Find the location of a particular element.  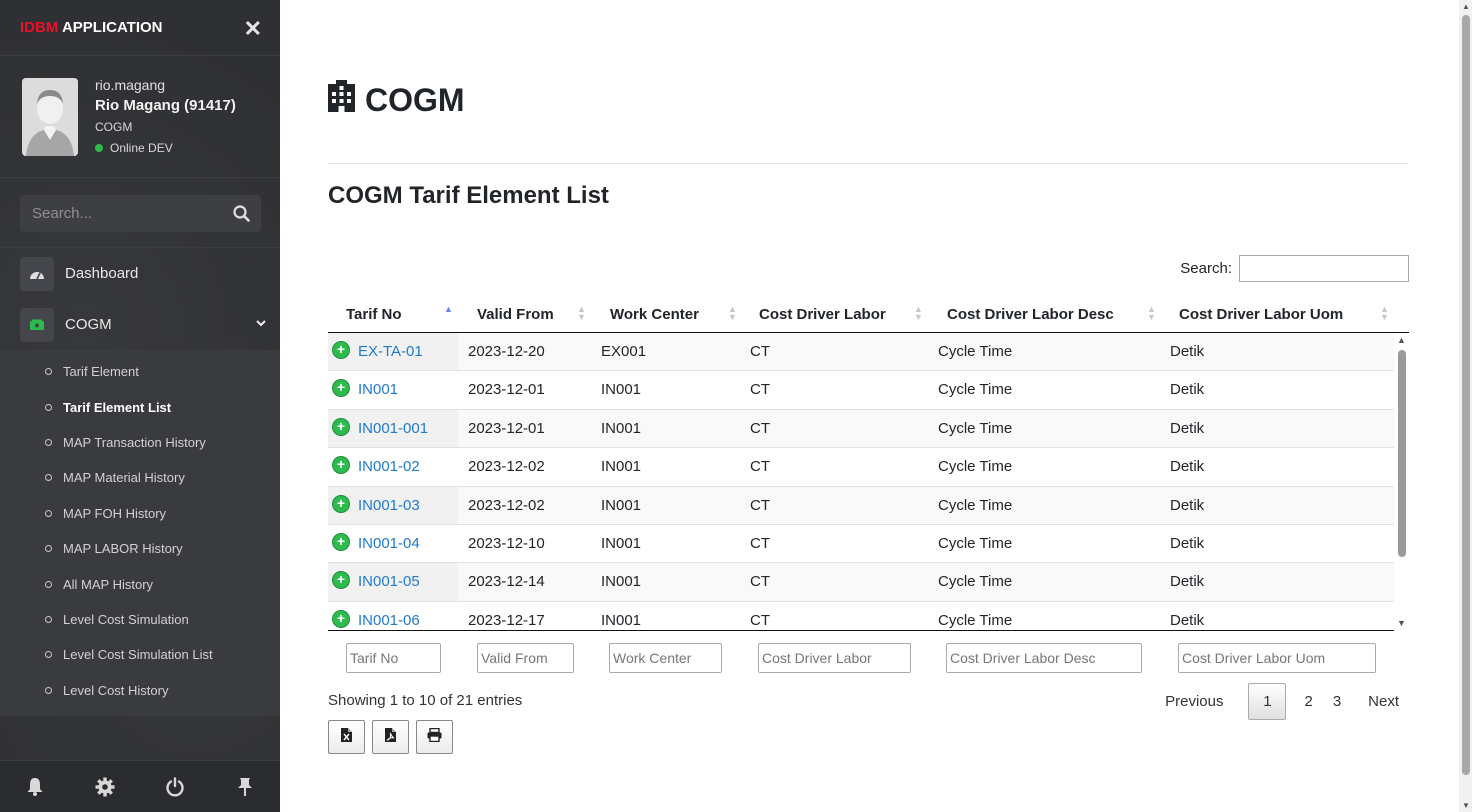

export-excel-button is located at coordinates (346, 737).